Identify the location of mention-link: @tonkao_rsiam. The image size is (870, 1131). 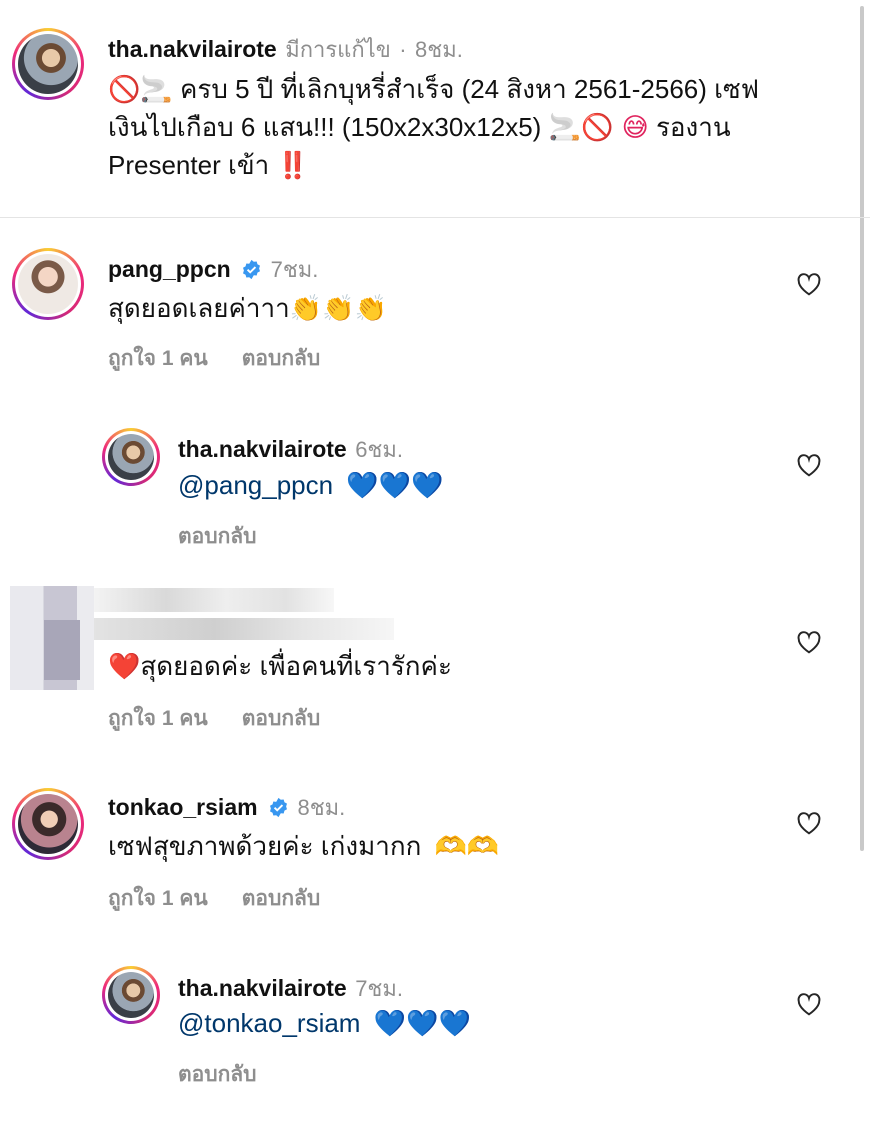
(269, 1023).